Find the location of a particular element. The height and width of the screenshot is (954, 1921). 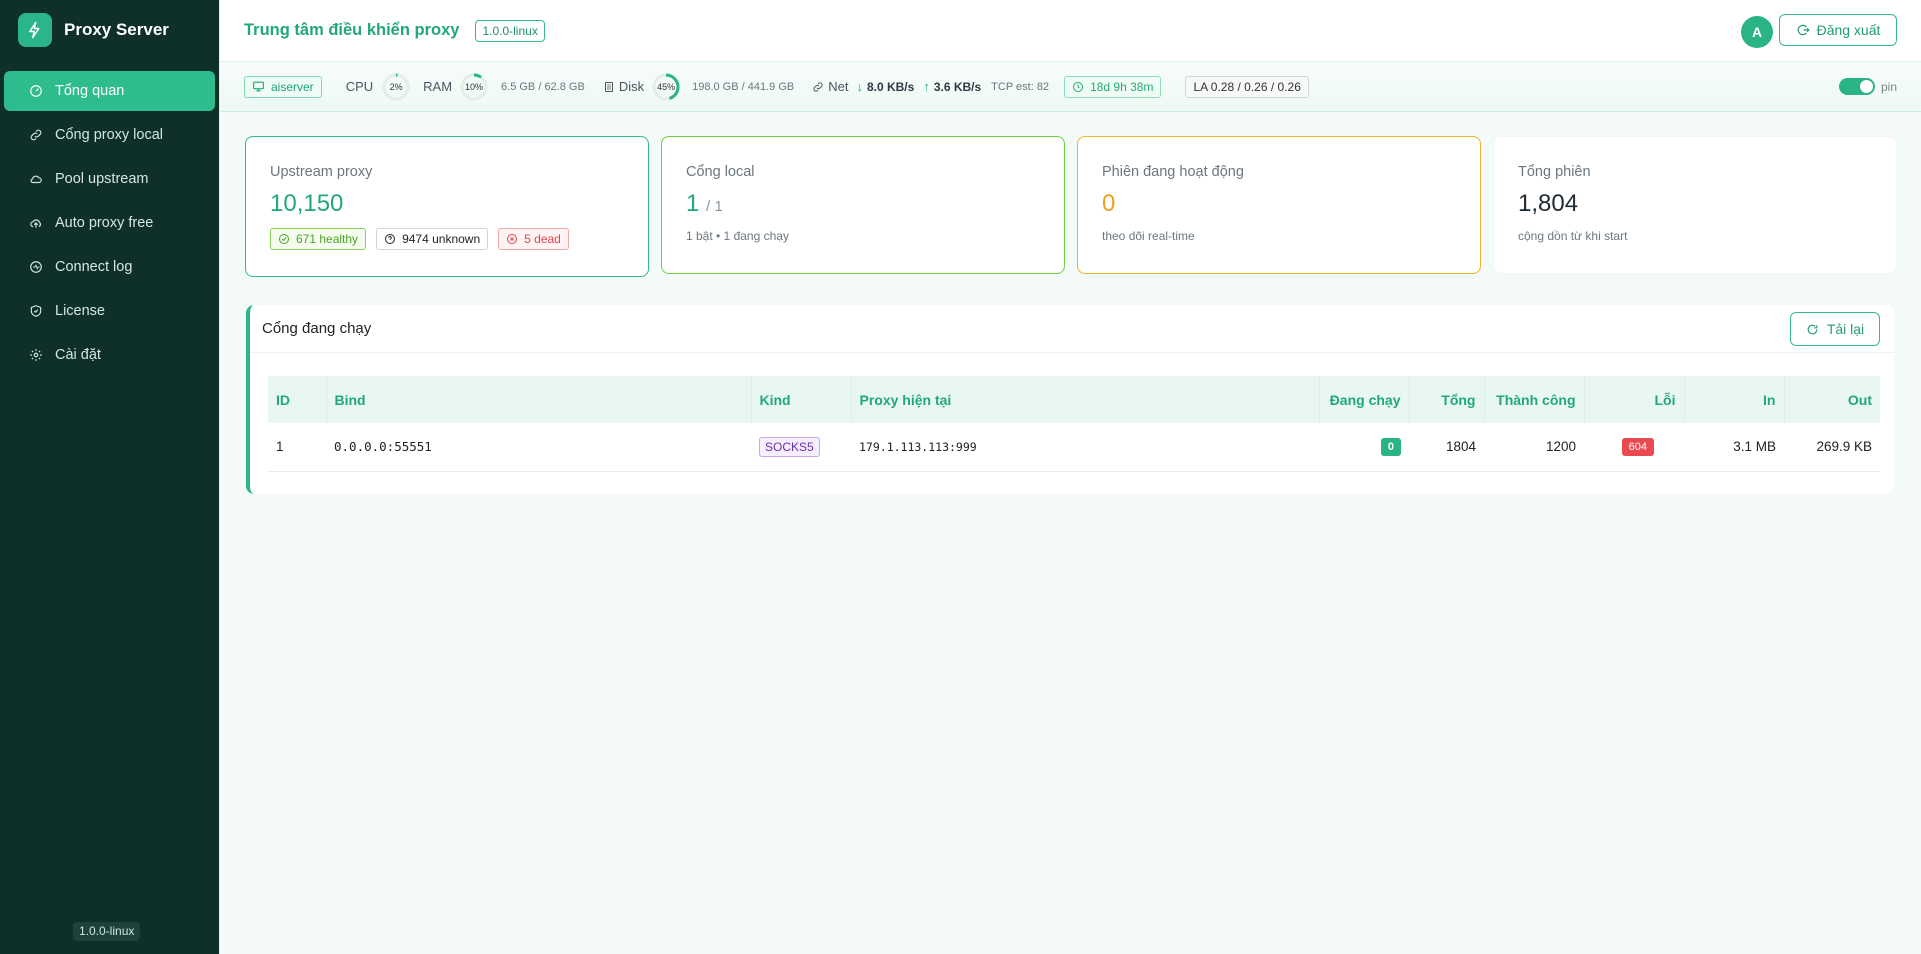

question-circle-icon is located at coordinates (390, 239).